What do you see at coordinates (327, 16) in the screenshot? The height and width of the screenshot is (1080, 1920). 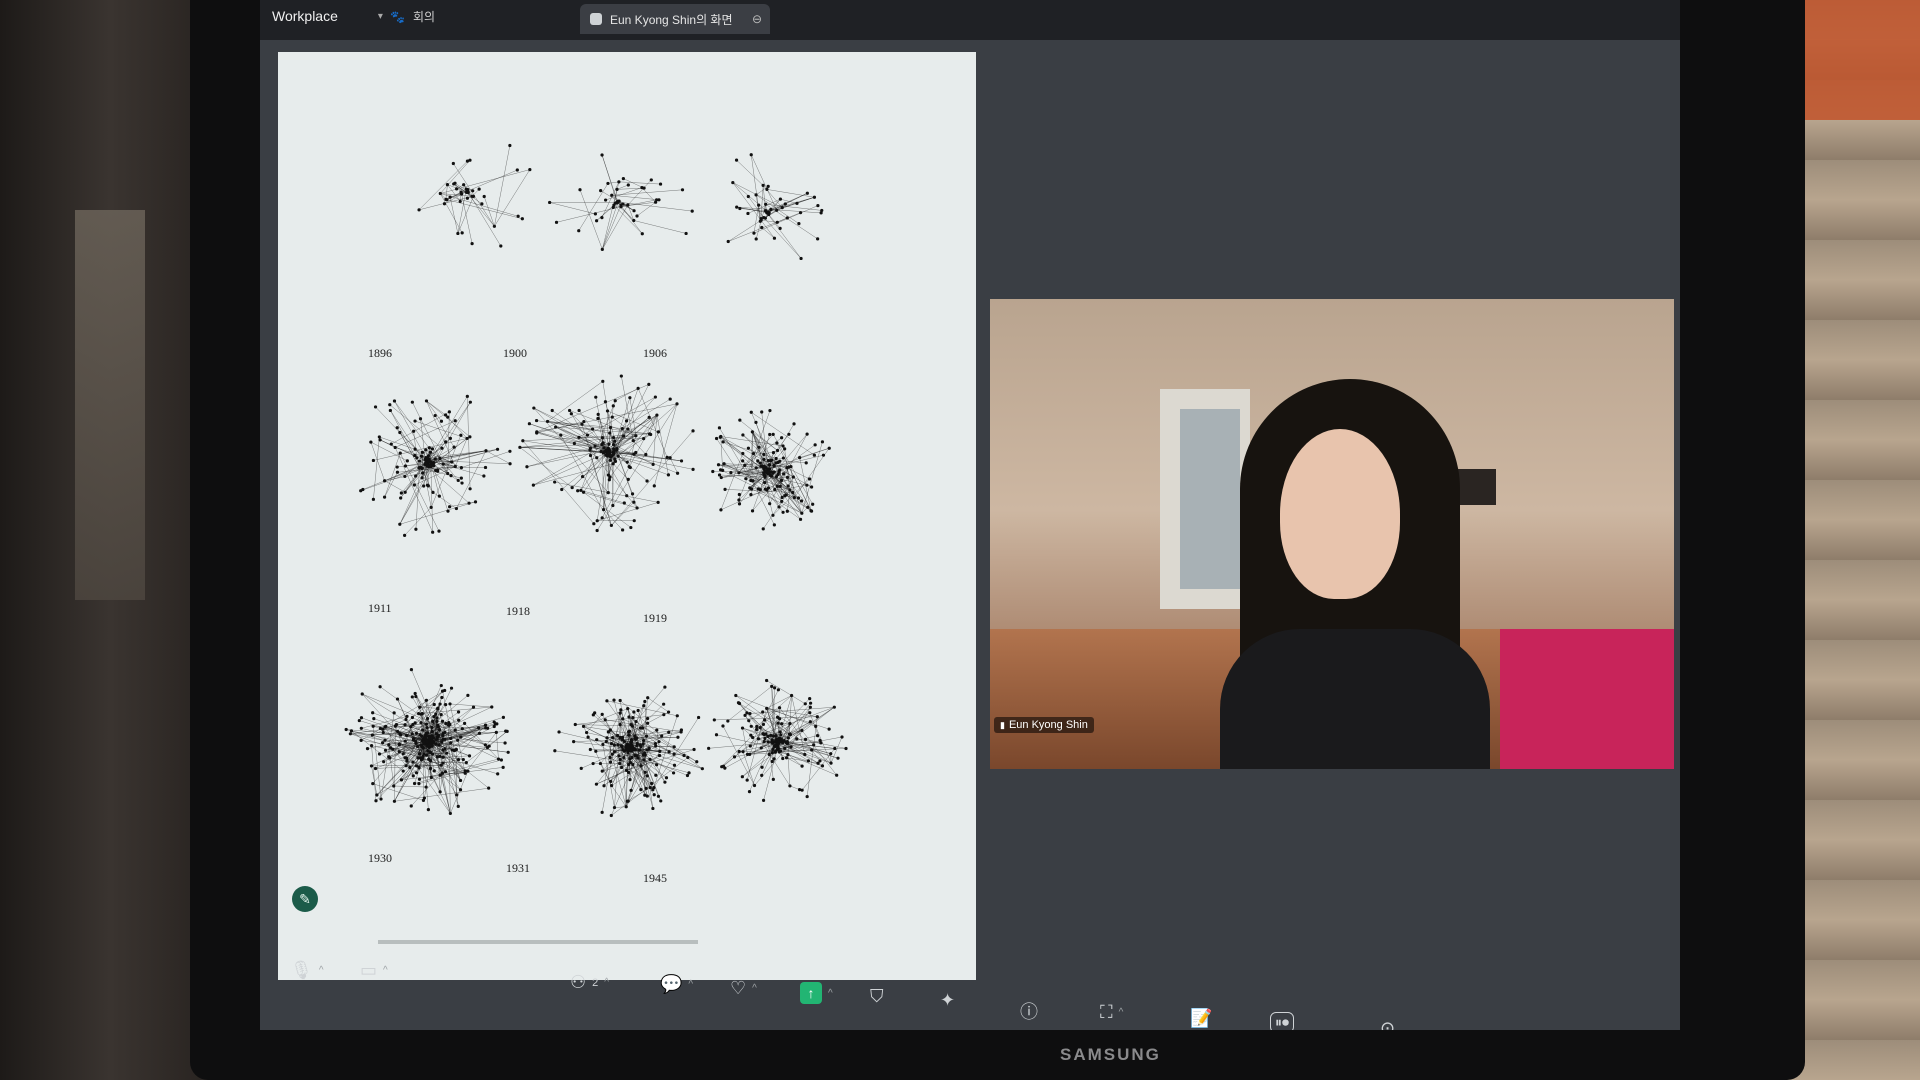 I see `app-brand: Workplace ▾` at bounding box center [327, 16].